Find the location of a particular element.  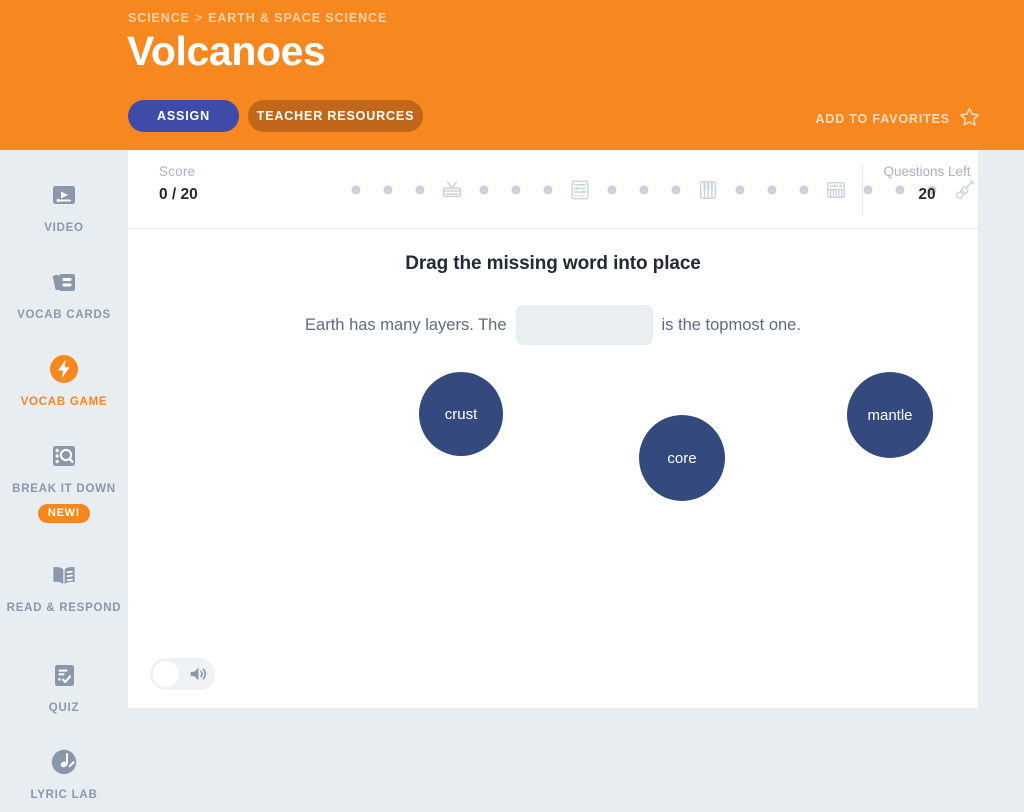

question-prompt: Drag the missing word into place is located at coordinates (553, 263).